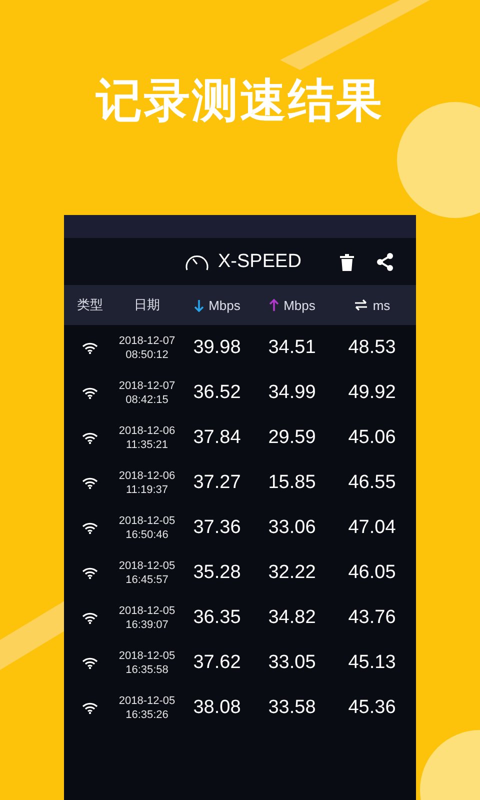 This screenshot has width=480, height=800. Describe the element at coordinates (217, 573) in the screenshot. I see `download-cell-text: 35.28` at that location.